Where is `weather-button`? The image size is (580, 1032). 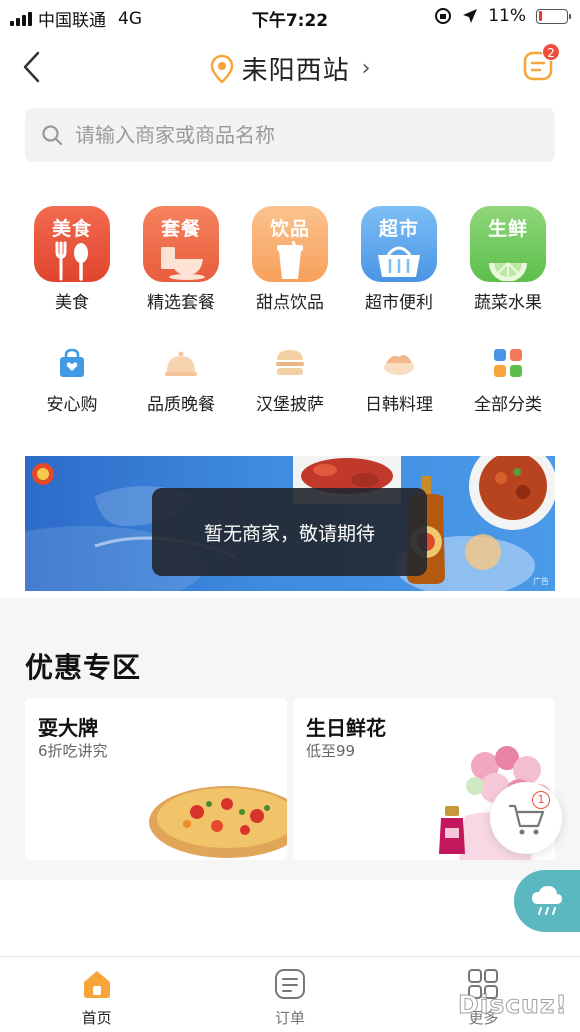
weather-button is located at coordinates (547, 901).